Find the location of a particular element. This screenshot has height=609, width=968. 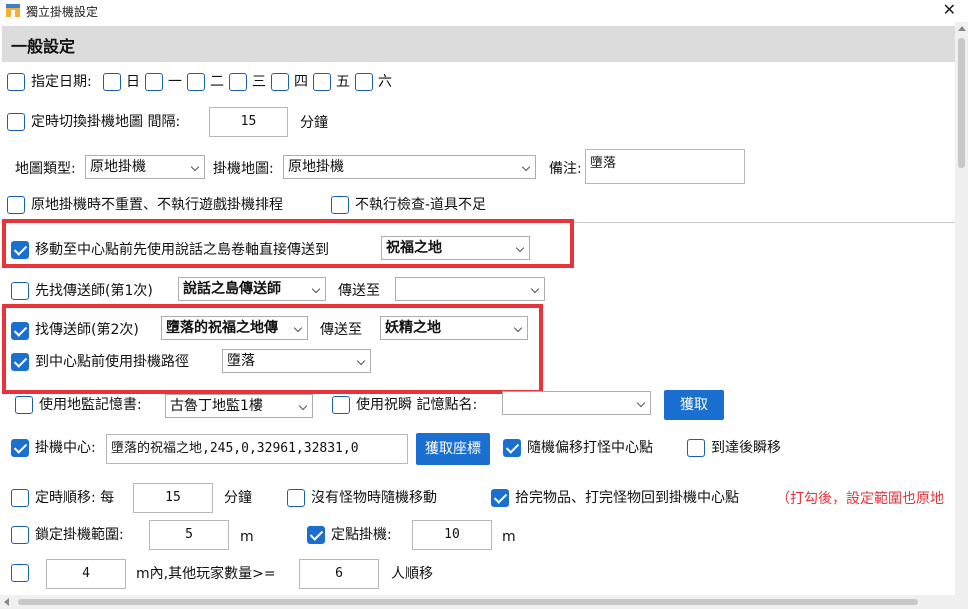

teleport-to-1-select is located at coordinates (470, 289).